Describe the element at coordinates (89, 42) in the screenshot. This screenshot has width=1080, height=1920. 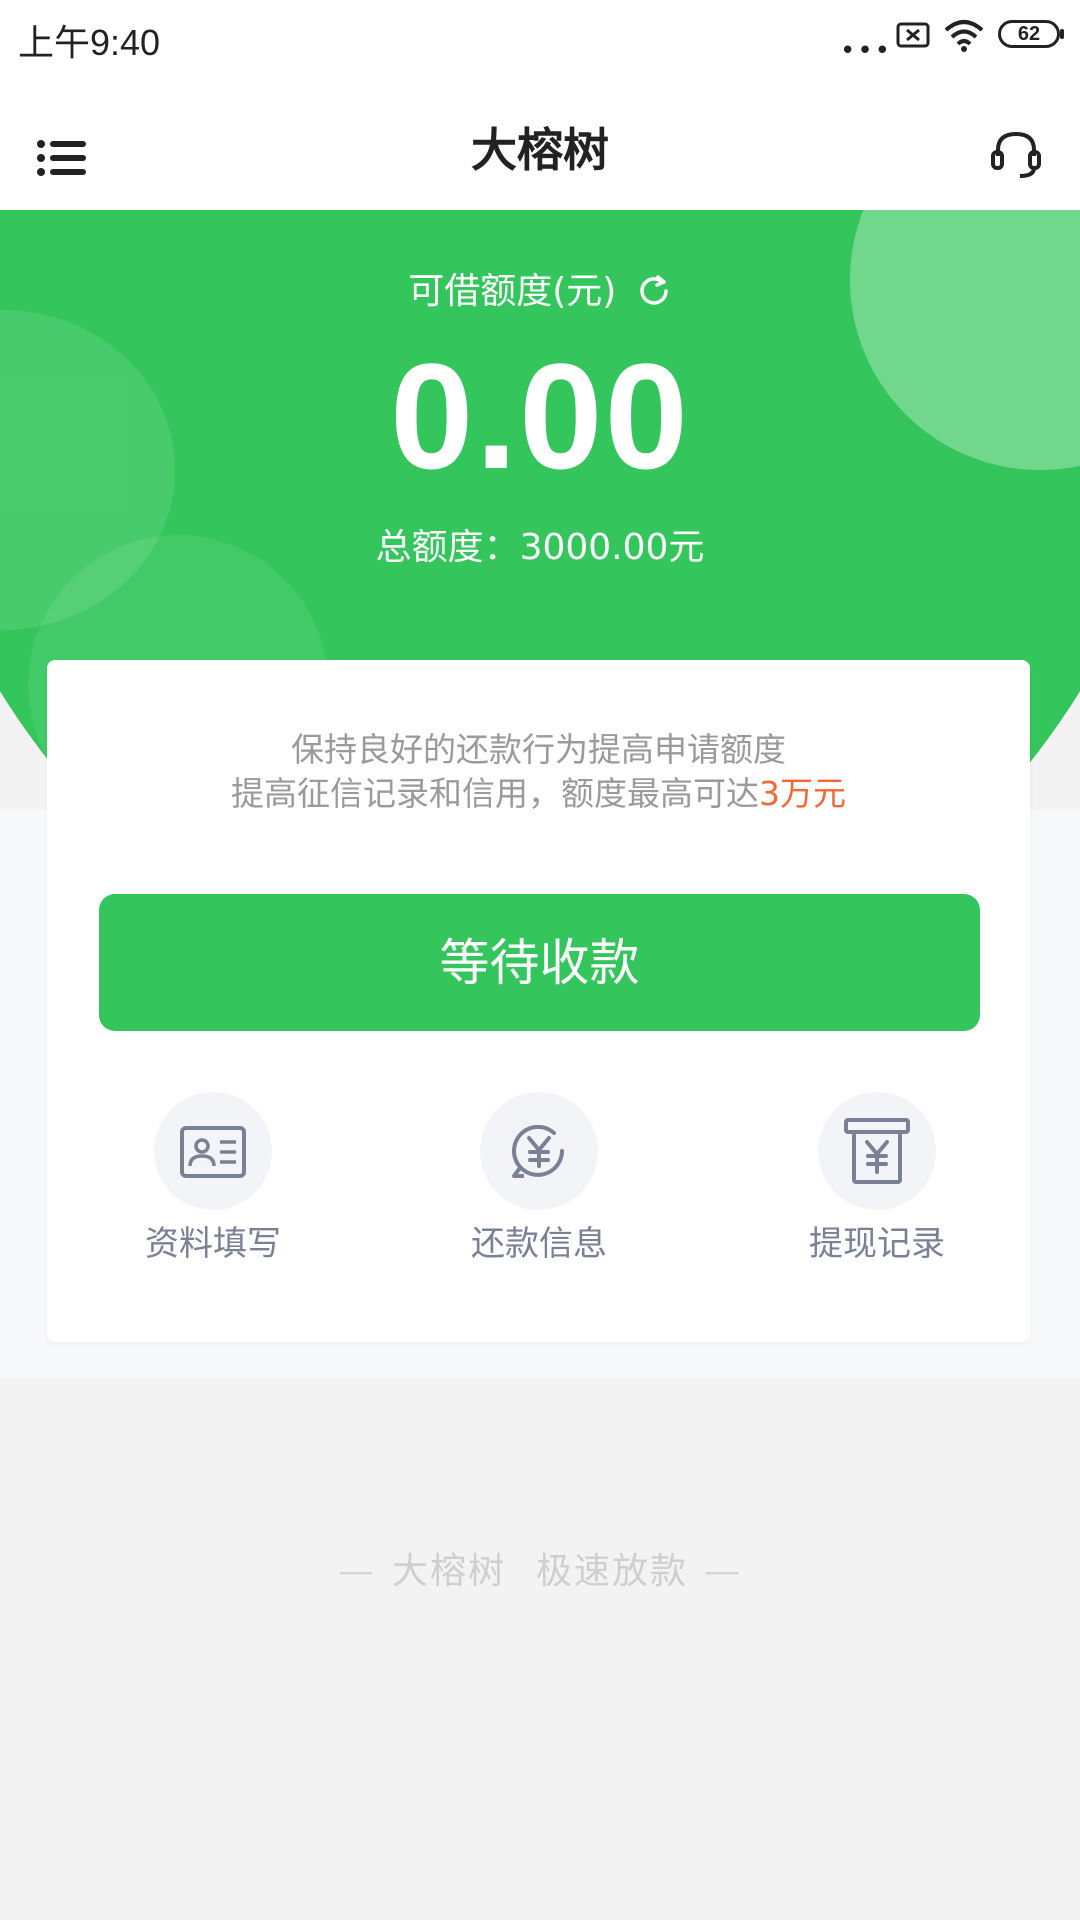
I see `status-time: 上午9:40` at that location.